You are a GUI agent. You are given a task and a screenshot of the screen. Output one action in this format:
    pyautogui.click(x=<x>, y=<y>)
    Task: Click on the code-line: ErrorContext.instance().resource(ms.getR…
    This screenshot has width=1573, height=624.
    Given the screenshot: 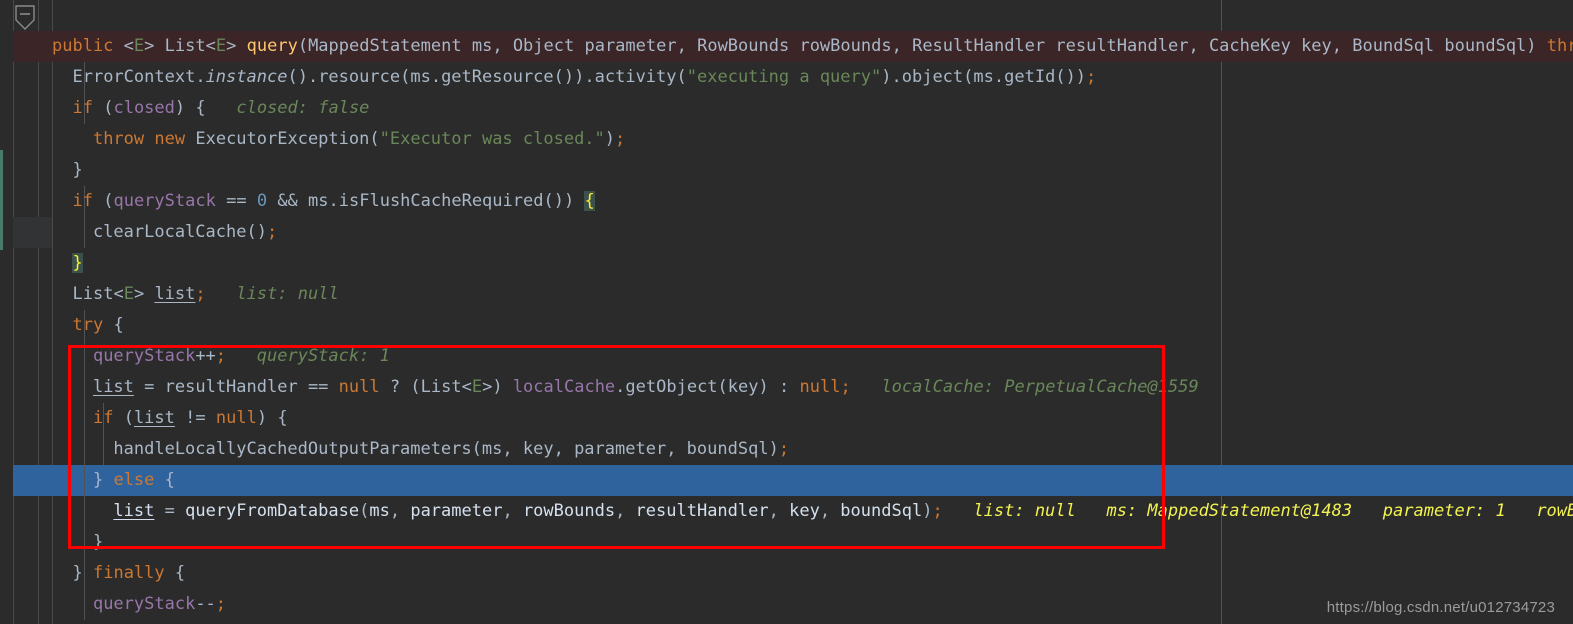 What is the action you would take?
    pyautogui.click(x=786, y=59)
    